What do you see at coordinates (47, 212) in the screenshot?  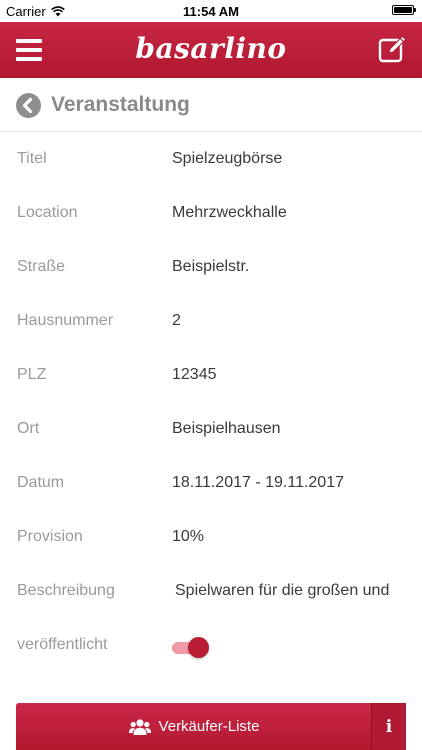 I see `row-label: Location` at bounding box center [47, 212].